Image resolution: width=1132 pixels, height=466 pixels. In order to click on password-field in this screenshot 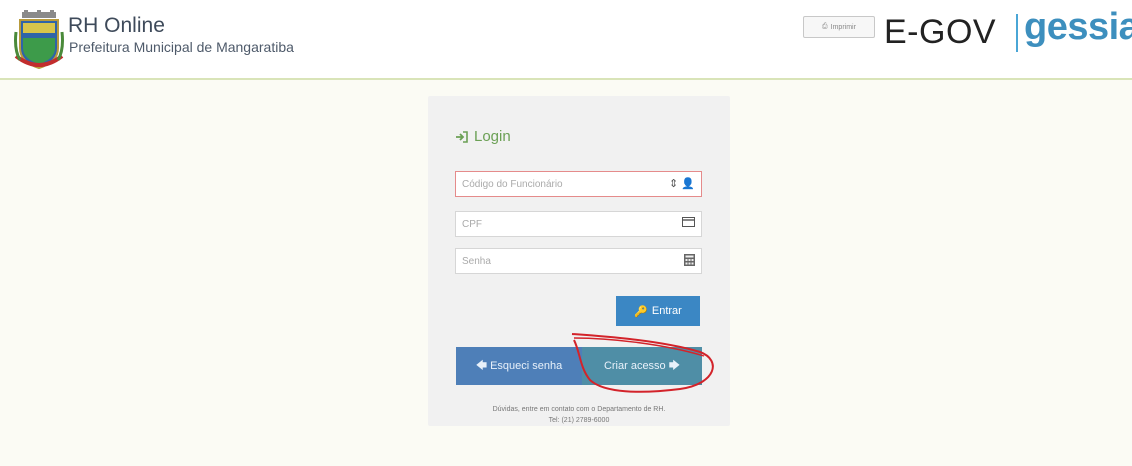, I will do `click(578, 261)`.